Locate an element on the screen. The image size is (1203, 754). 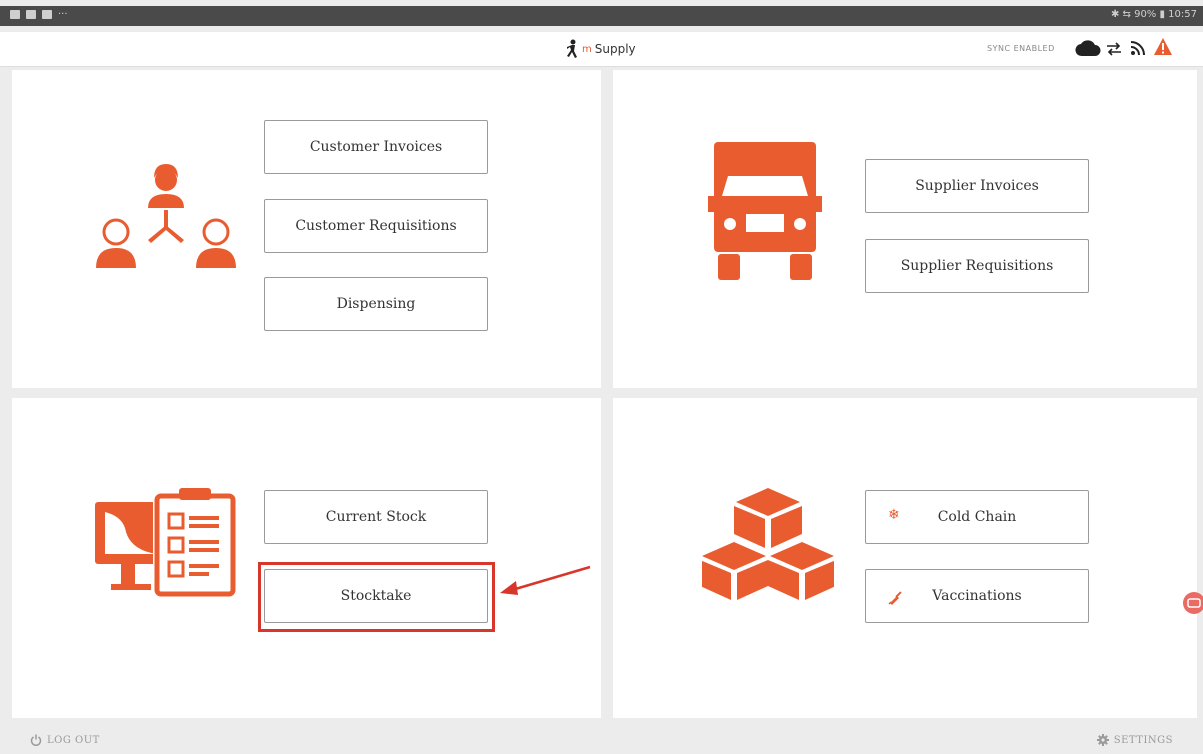
boxes-icon is located at coordinates (768, 544).